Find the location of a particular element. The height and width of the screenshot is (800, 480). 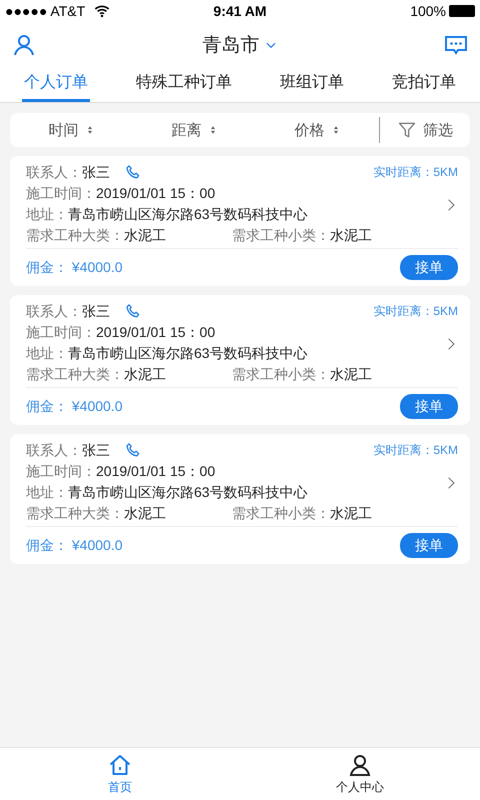

sort-option: 价格 is located at coordinates (317, 130).